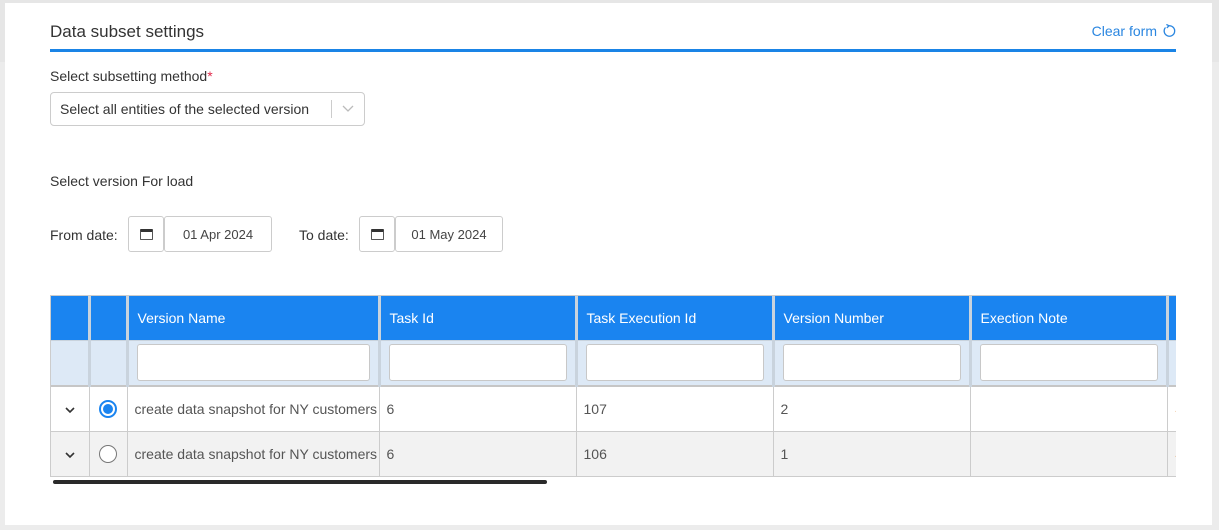 This screenshot has height=530, width=1219. I want to click on version-number-filter-input, so click(871, 363).